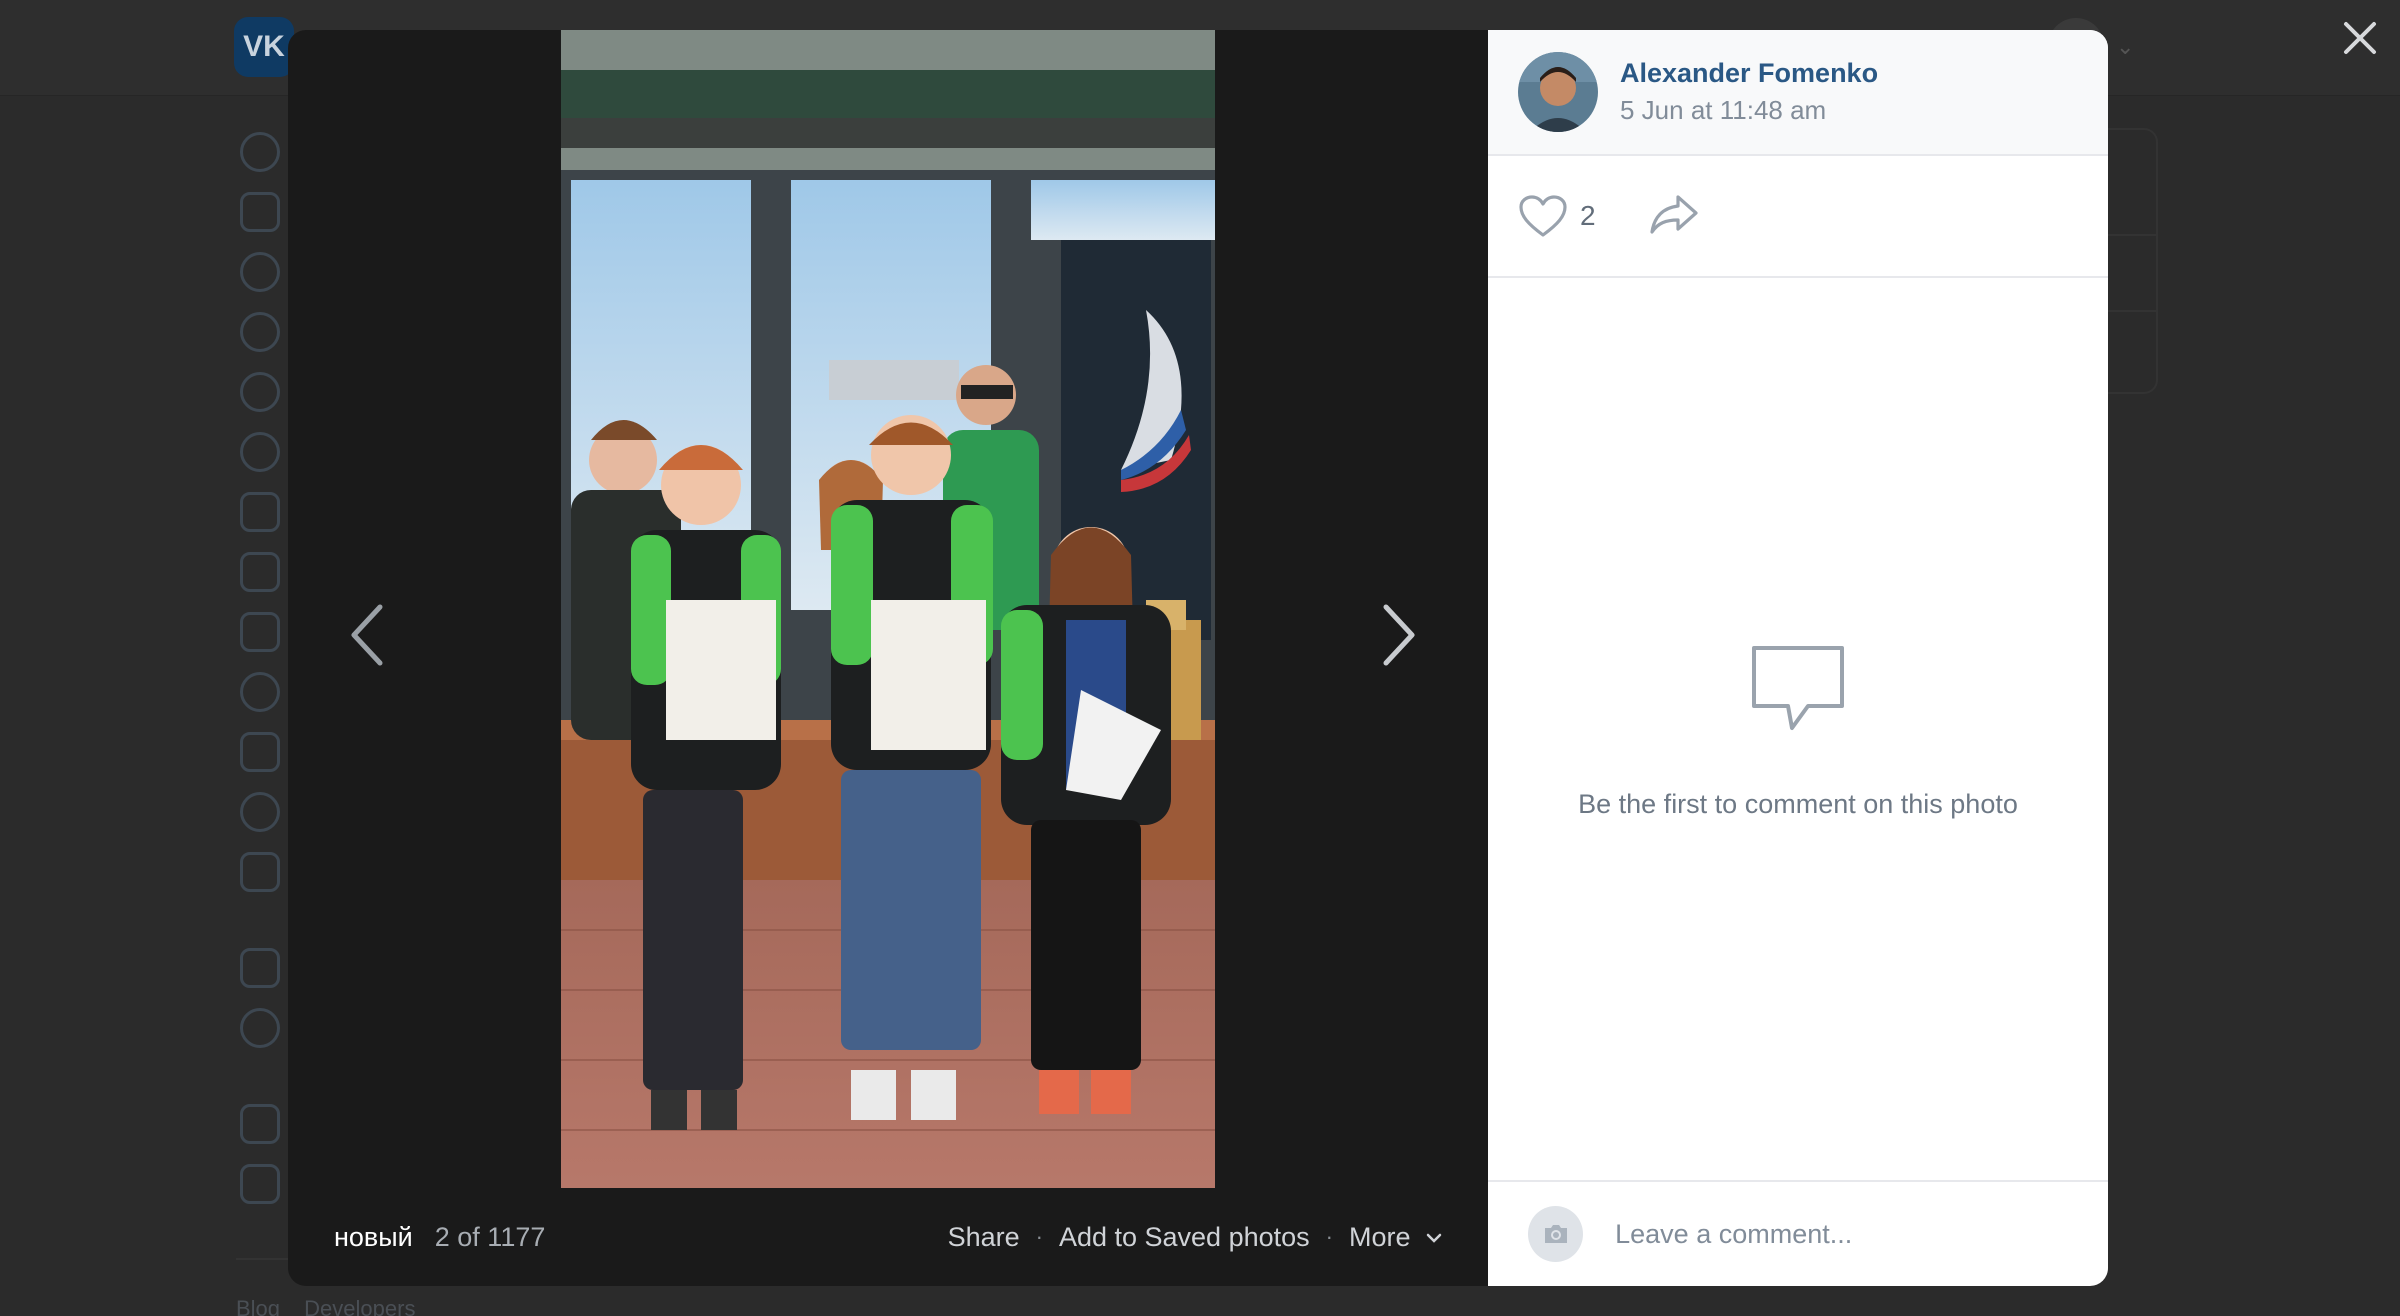 The width and height of the screenshot is (2400, 1316). Describe the element at coordinates (373, 1237) in the screenshot. I see `album-name: новый` at that location.